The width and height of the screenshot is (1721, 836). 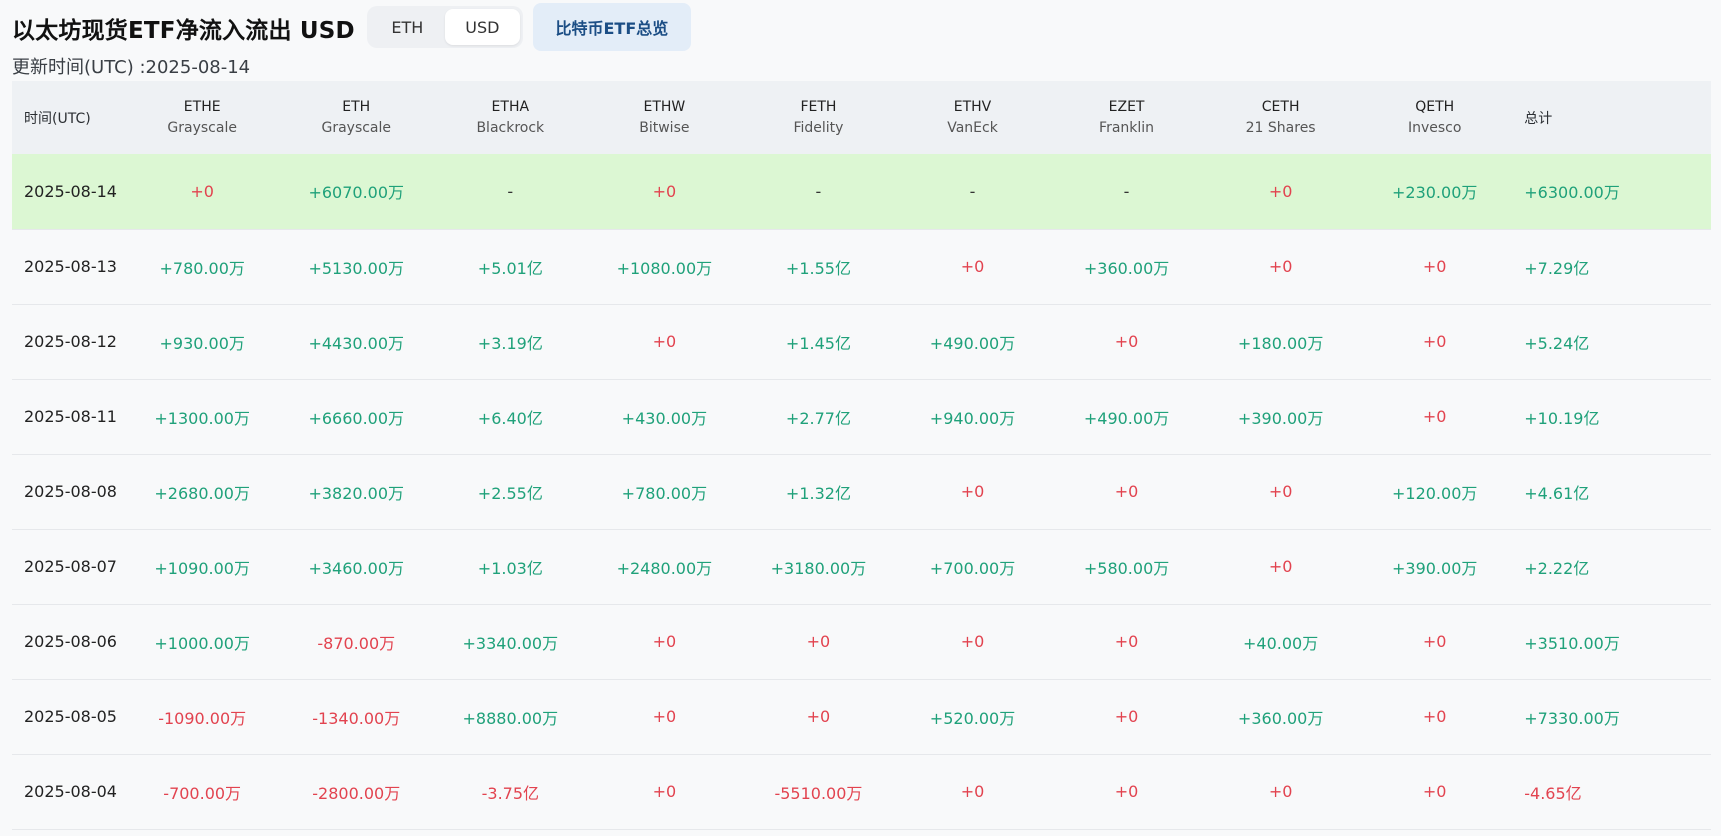 I want to click on cell-feth: +1.32亿, so click(x=818, y=493).